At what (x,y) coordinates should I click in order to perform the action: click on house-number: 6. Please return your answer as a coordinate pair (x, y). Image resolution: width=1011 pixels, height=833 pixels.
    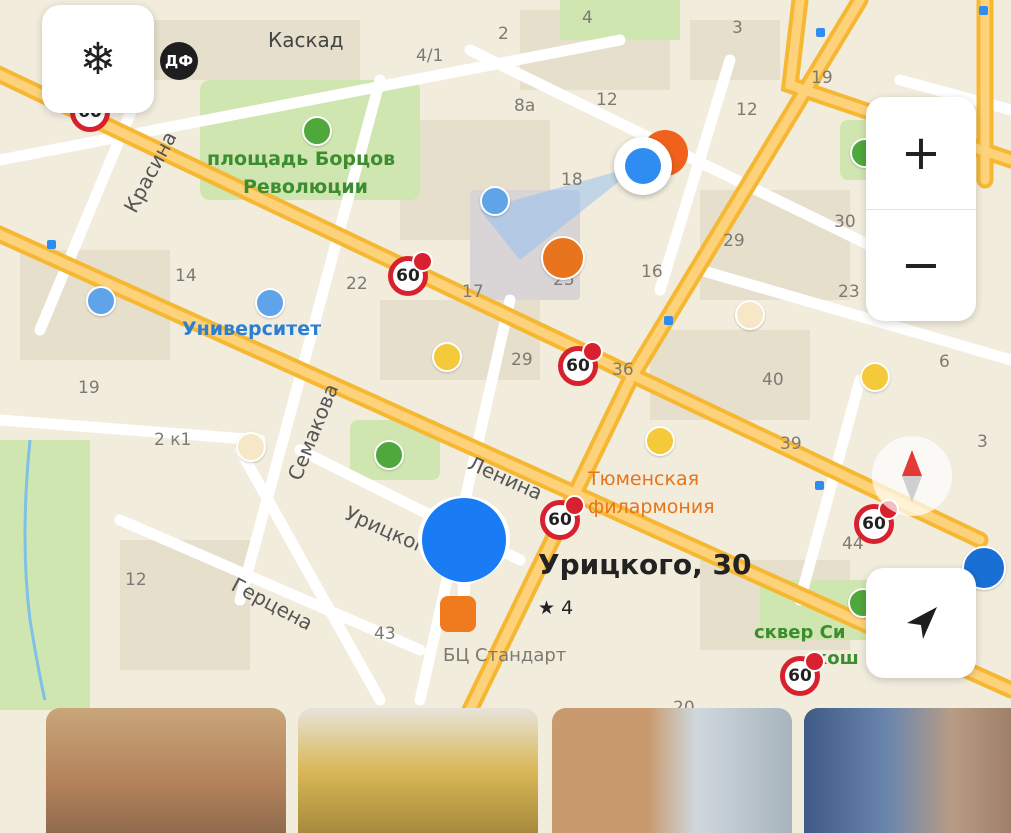
    Looking at the image, I should click on (944, 362).